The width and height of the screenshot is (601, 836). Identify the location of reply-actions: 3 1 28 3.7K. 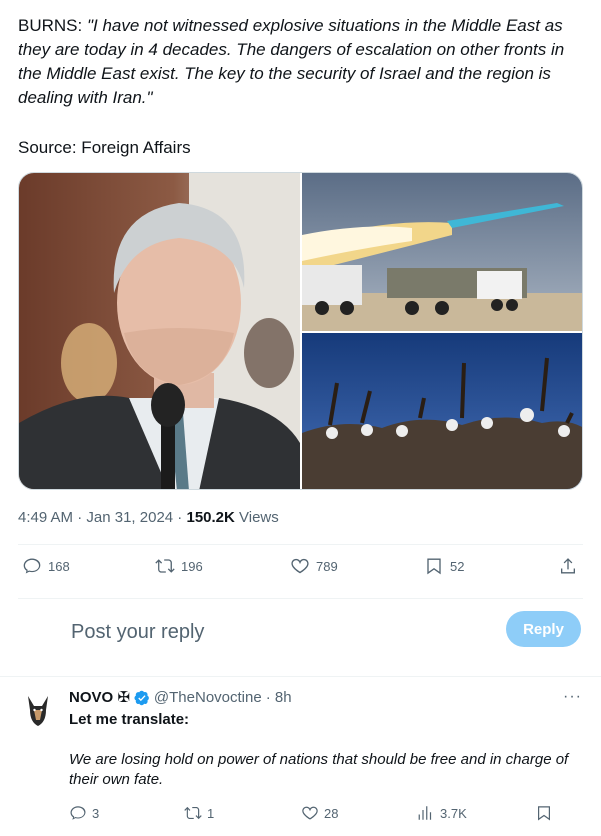
(329, 816).